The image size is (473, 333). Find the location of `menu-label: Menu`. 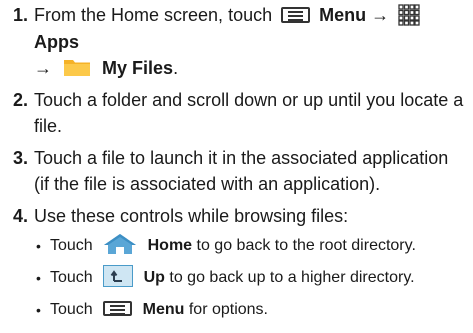

menu-label: Menu is located at coordinates (163, 309).